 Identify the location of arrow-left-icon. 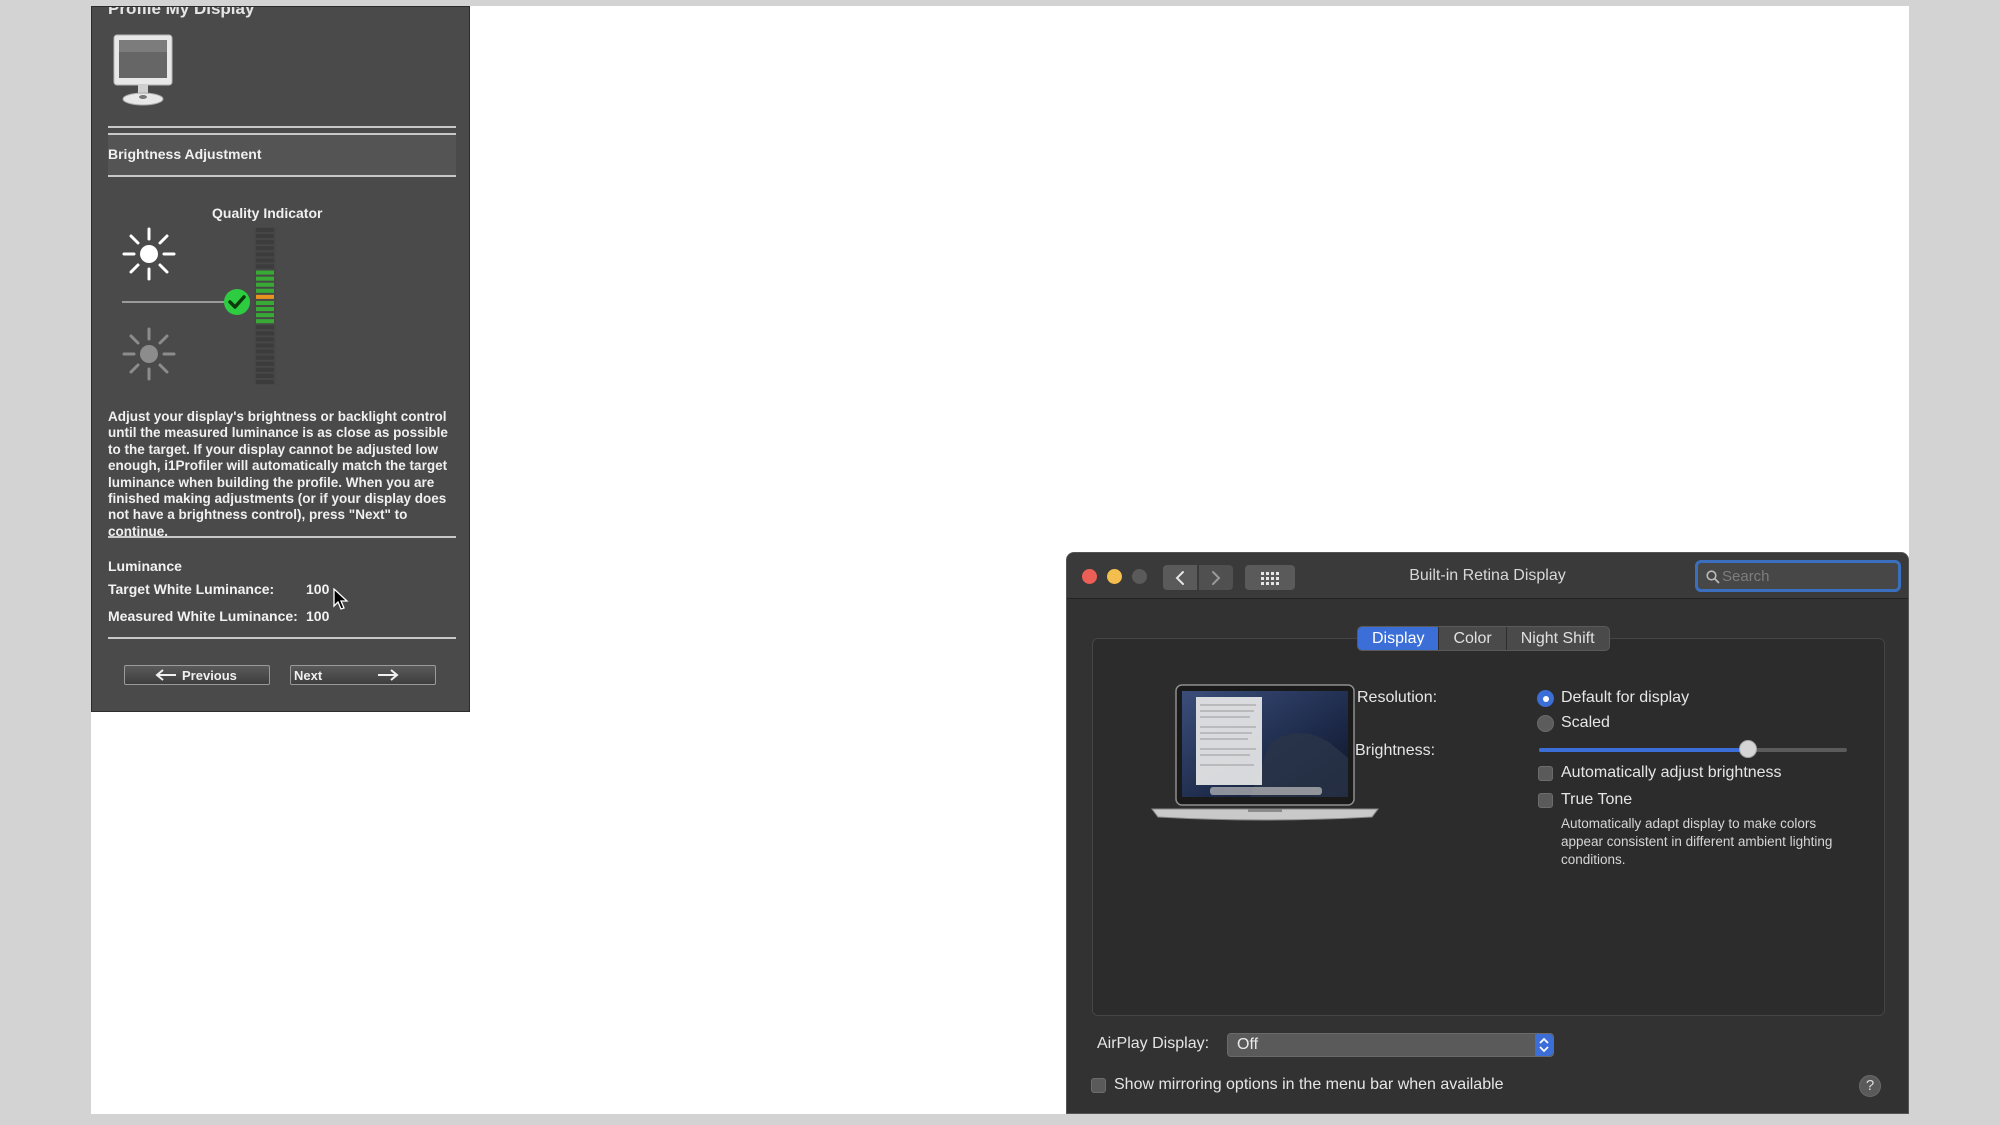
(165, 675).